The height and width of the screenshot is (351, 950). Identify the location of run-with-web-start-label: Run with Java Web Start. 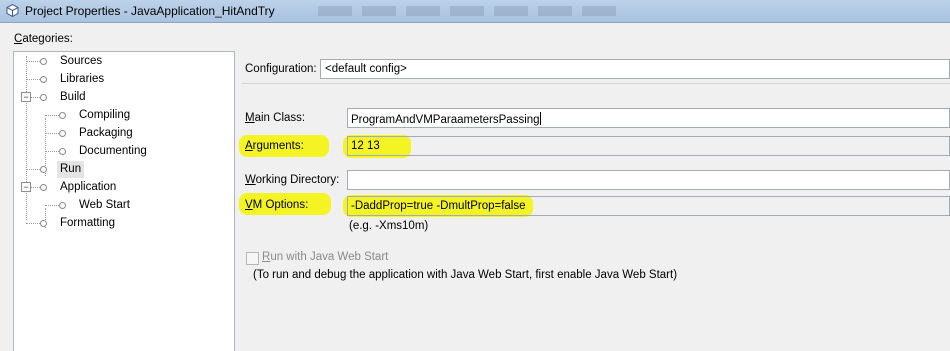
(325, 257).